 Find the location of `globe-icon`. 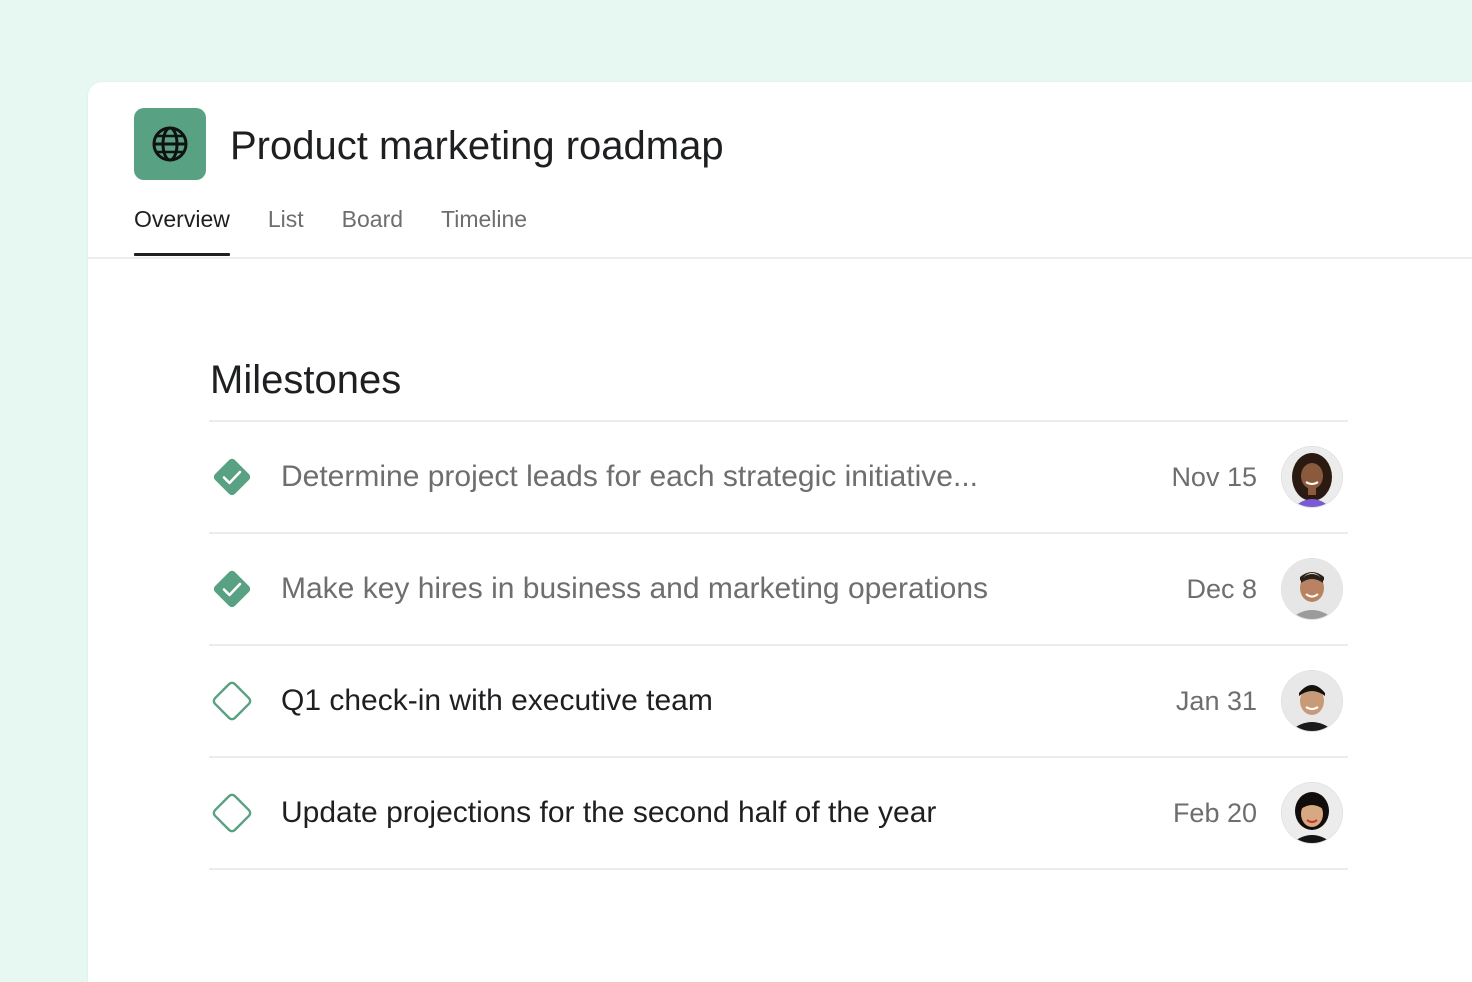

globe-icon is located at coordinates (170, 144).